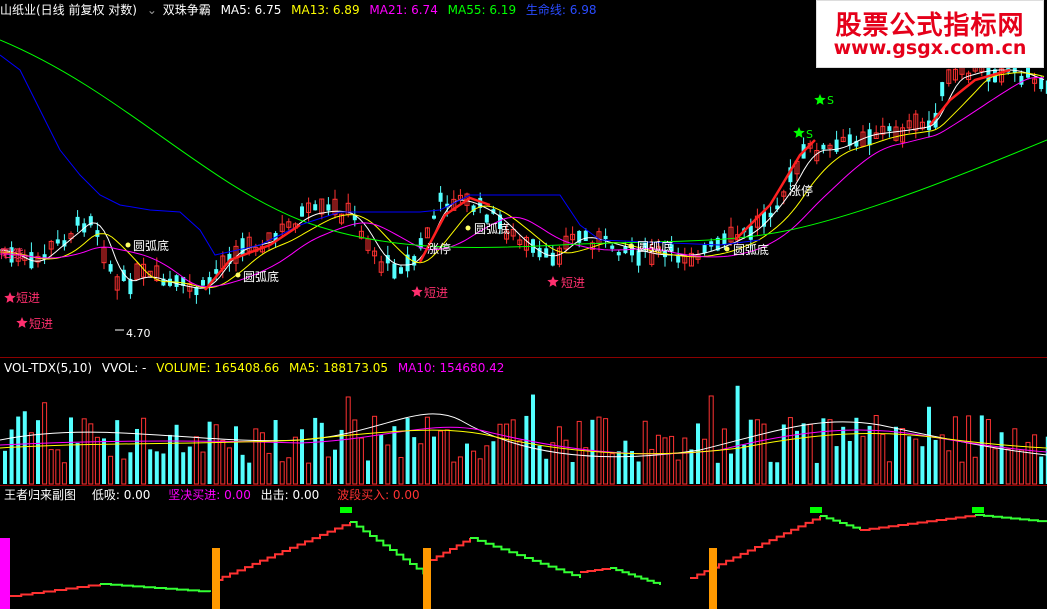 This screenshot has height=609, width=1047. Describe the element at coordinates (820, 99) in the screenshot. I see `sell-star-icon` at that location.